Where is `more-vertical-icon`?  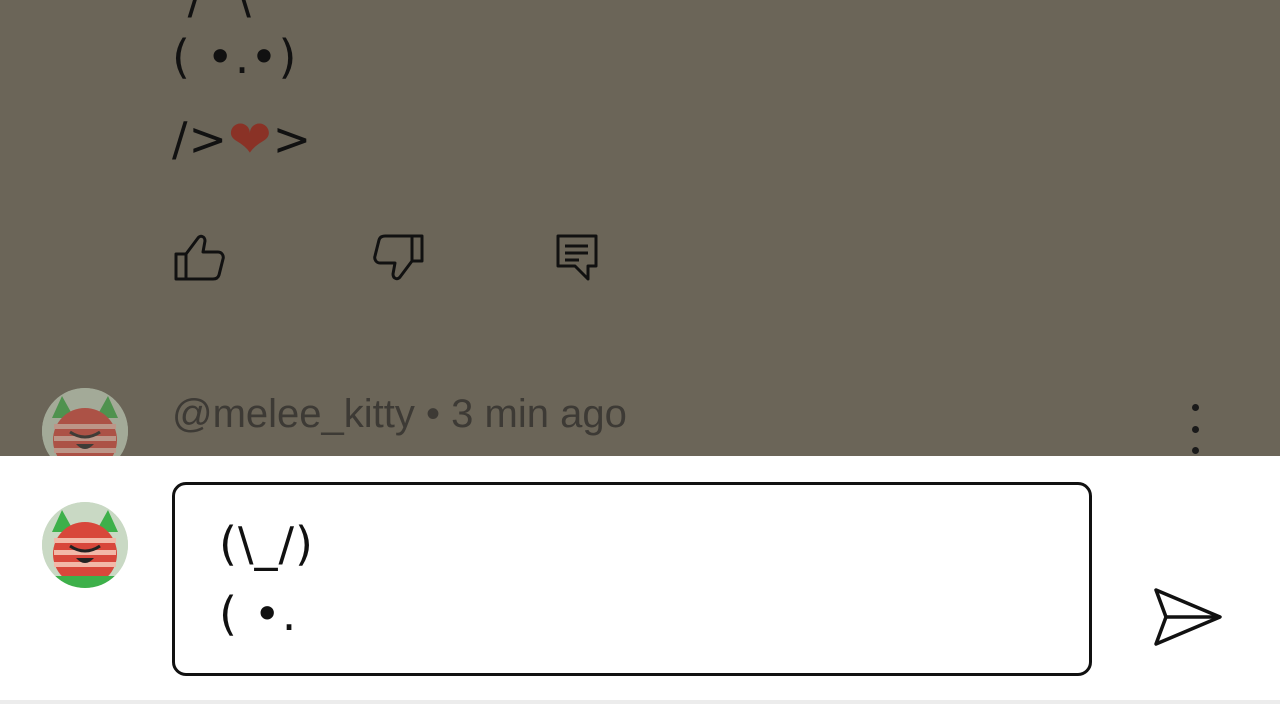
more-vertical-icon is located at coordinates (1195, 407).